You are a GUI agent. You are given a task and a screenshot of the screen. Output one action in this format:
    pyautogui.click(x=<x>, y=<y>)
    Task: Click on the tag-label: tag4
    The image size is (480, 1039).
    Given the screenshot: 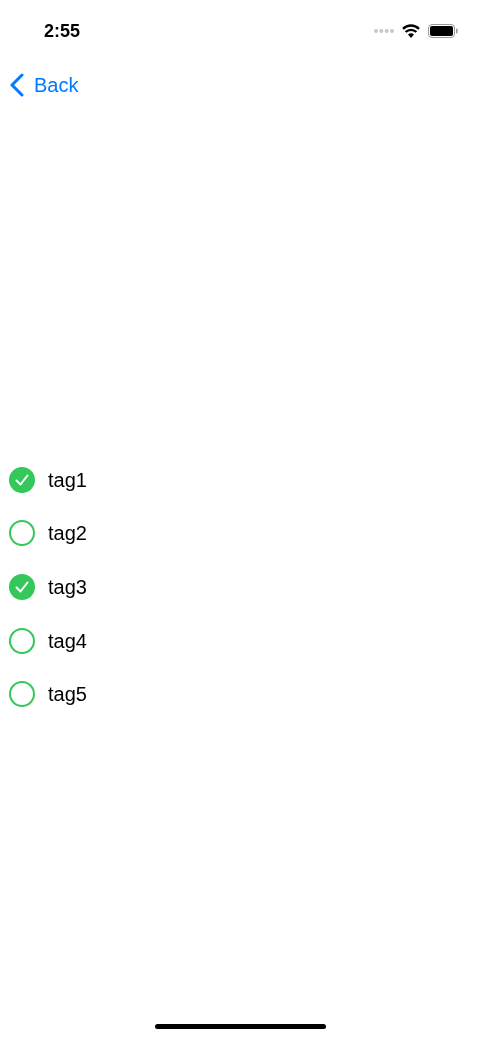 What is the action you would take?
    pyautogui.click(x=67, y=641)
    